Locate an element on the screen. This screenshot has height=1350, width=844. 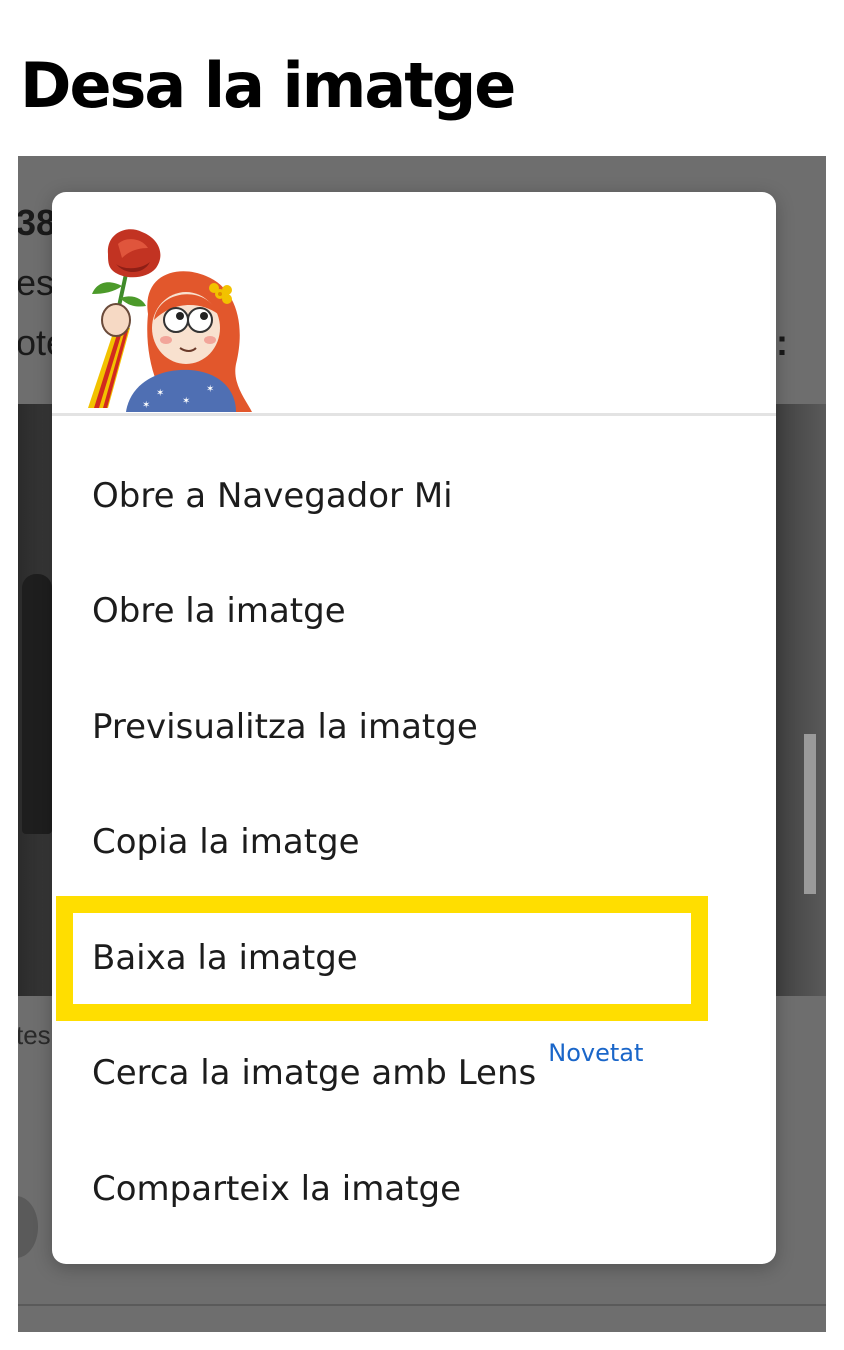
dialog-divider is located at coordinates (414, 414).